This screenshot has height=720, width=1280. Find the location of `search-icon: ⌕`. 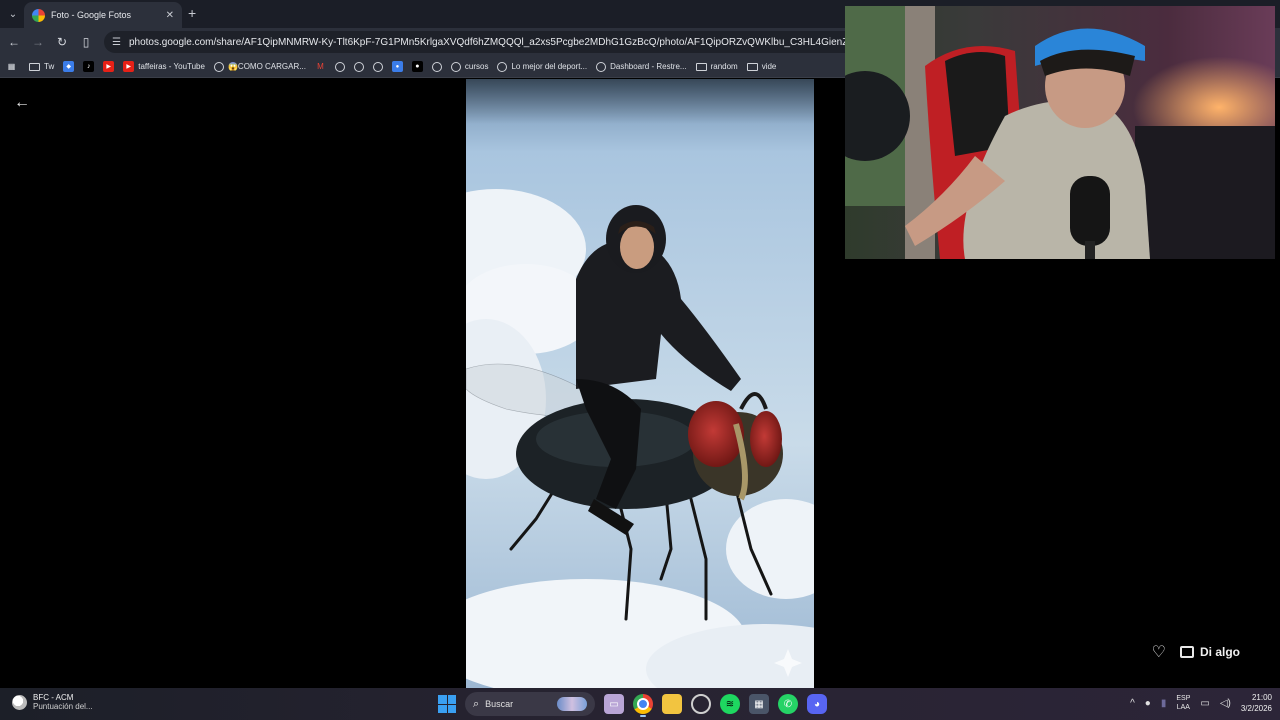

search-icon: ⌕ is located at coordinates (476, 703).